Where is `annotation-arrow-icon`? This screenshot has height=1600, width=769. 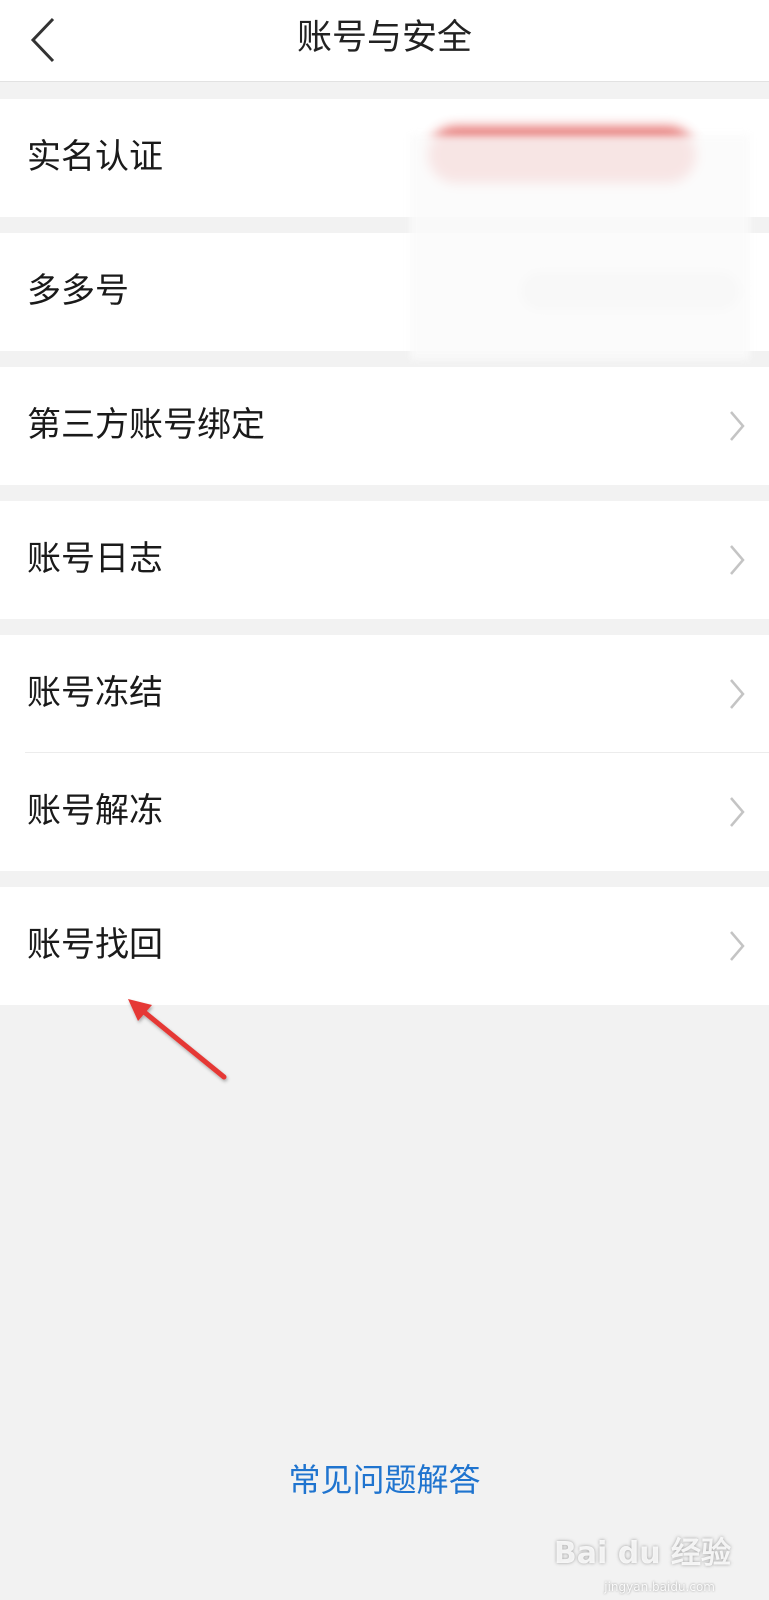 annotation-arrow-icon is located at coordinates (177, 1039).